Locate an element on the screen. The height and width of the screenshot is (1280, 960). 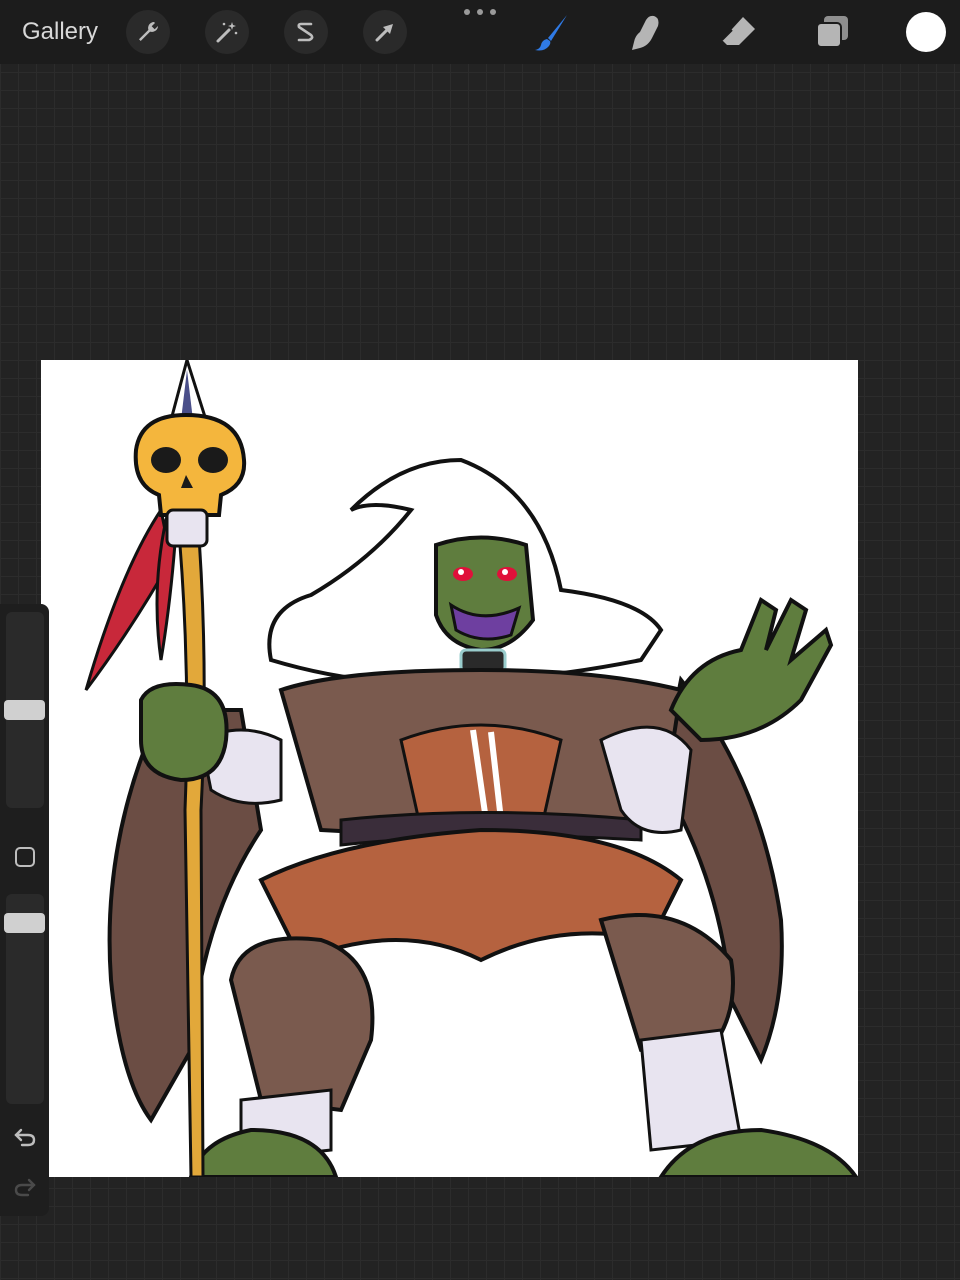
square-icon is located at coordinates (25, 857).